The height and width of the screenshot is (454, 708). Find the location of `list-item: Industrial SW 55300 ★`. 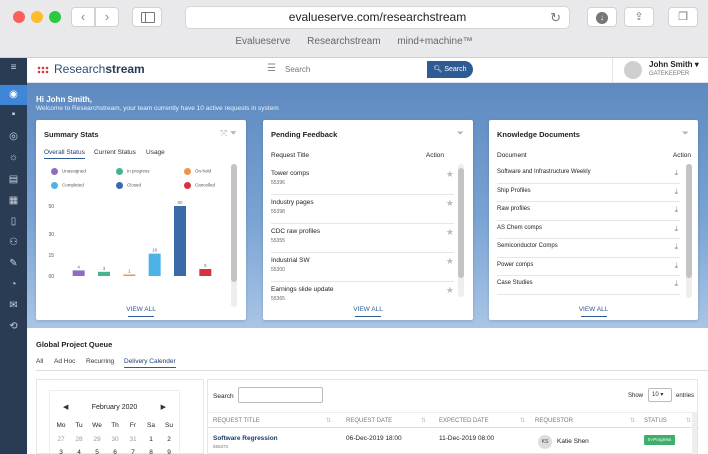

list-item: Industrial SW 55300 ★ is located at coordinates (362, 267).